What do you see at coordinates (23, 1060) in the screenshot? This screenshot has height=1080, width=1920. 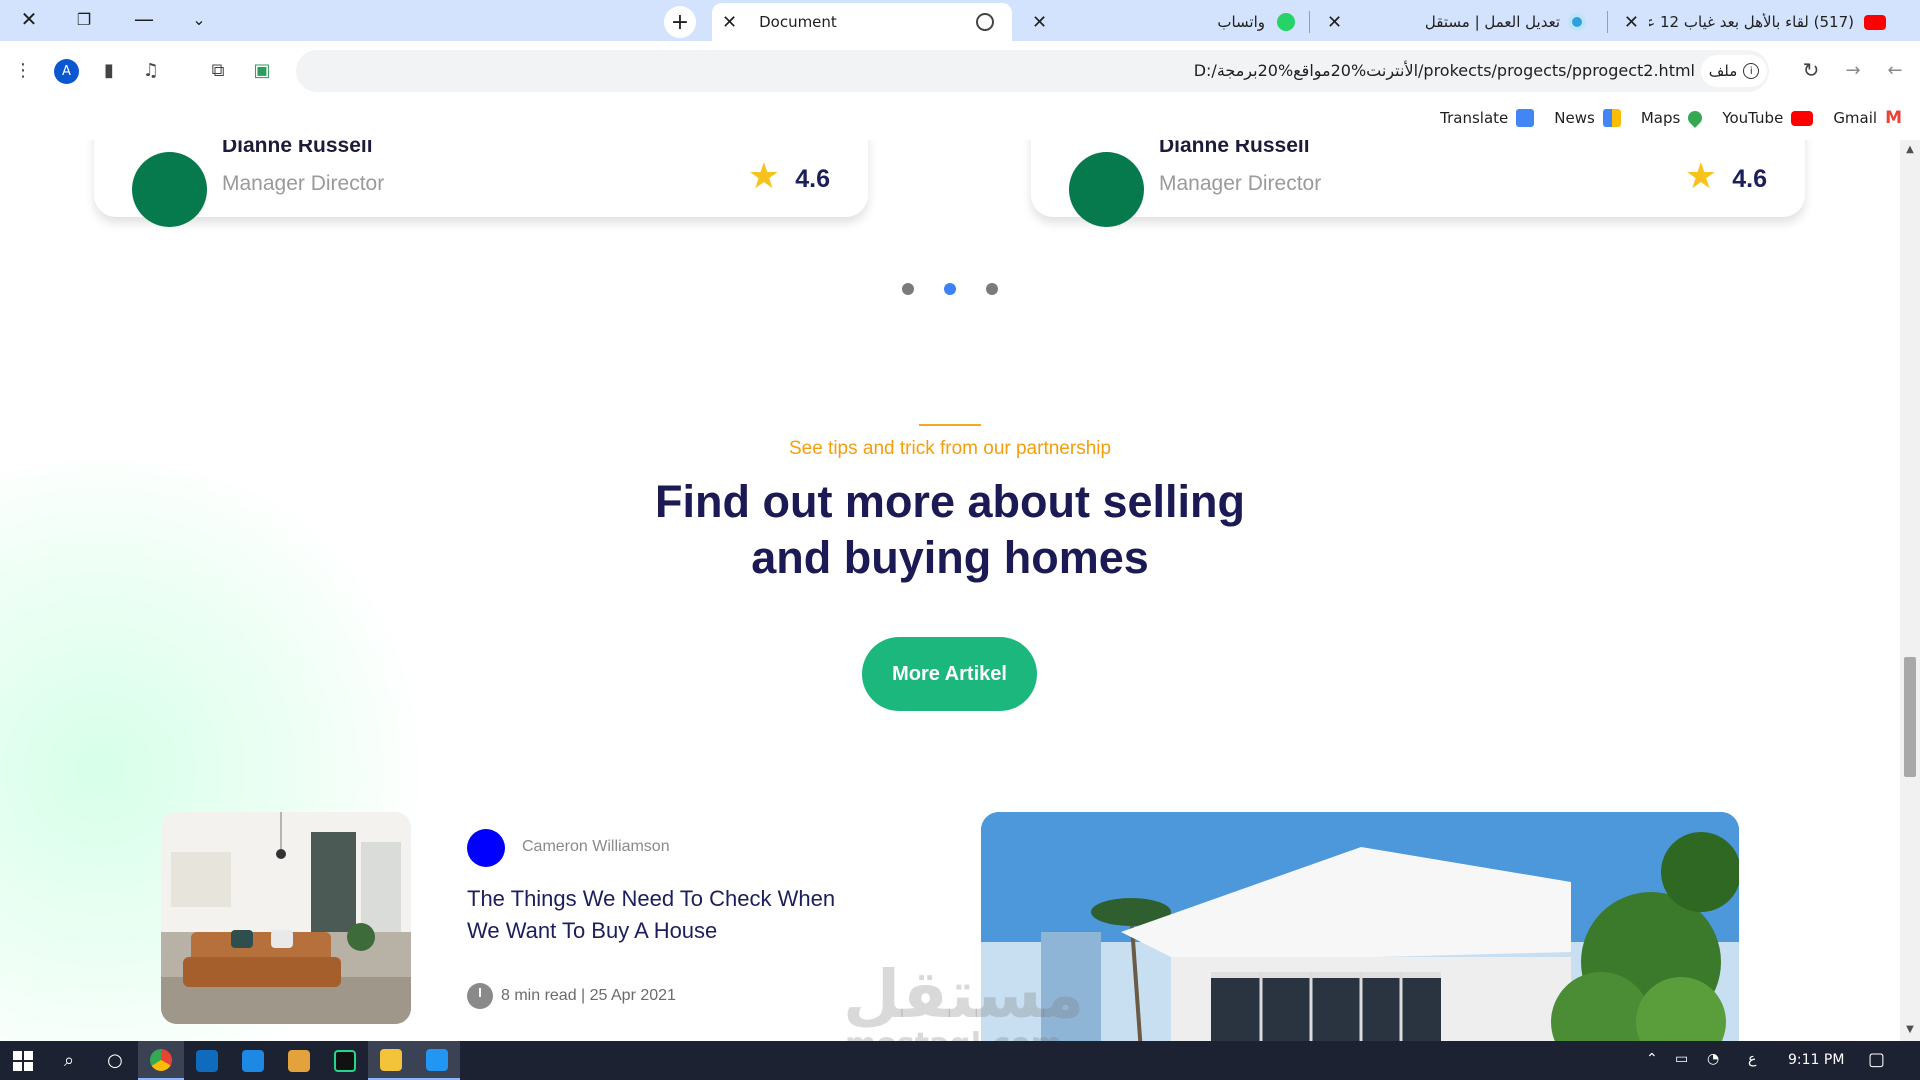 I see `windows-start-icon` at bounding box center [23, 1060].